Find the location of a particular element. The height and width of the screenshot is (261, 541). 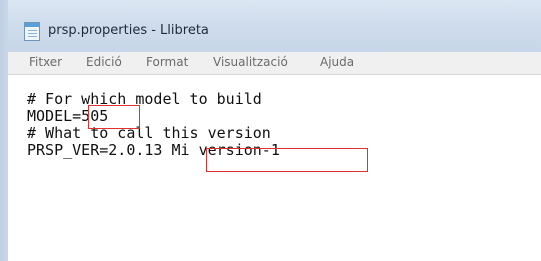

window-frame-left is located at coordinates (4, 130).